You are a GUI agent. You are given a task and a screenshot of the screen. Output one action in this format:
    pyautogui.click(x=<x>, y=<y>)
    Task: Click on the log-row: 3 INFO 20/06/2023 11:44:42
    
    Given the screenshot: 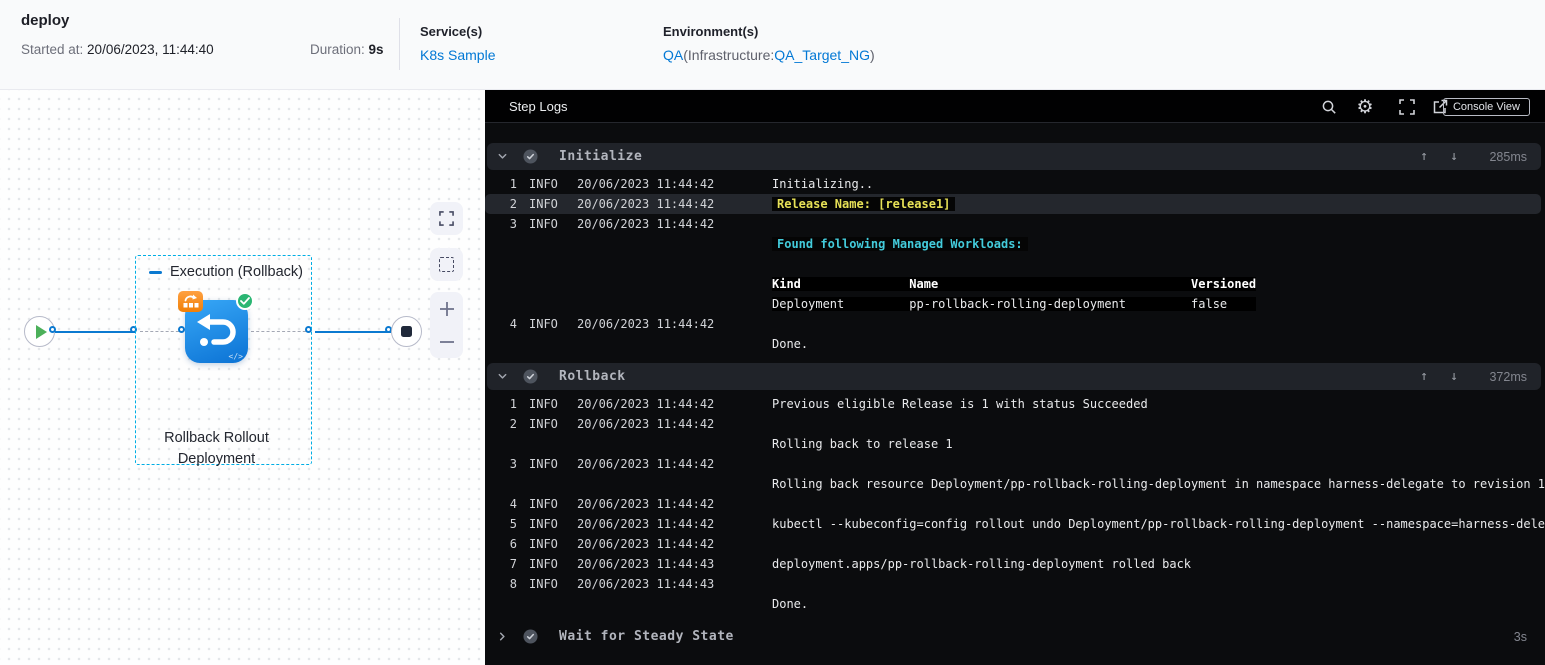 What is the action you would take?
    pyautogui.click(x=1015, y=464)
    